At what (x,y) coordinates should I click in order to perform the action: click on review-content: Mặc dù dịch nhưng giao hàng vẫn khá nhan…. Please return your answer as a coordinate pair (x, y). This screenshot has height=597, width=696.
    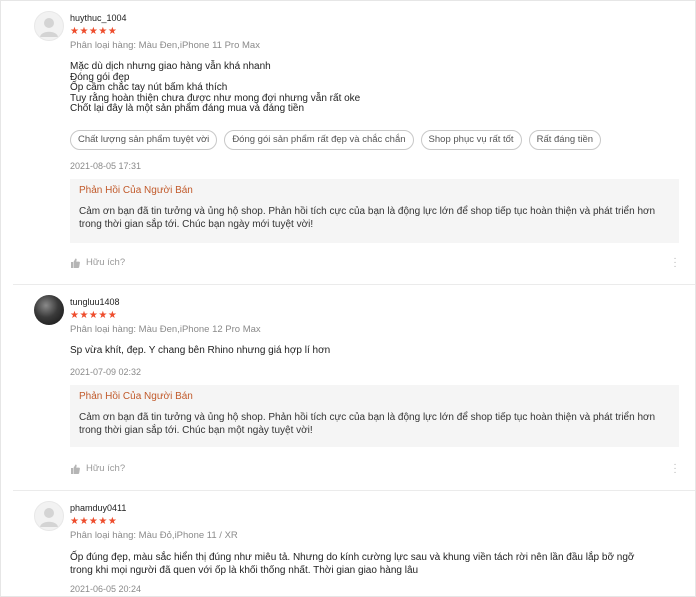
    Looking at the image, I should click on (370, 88).